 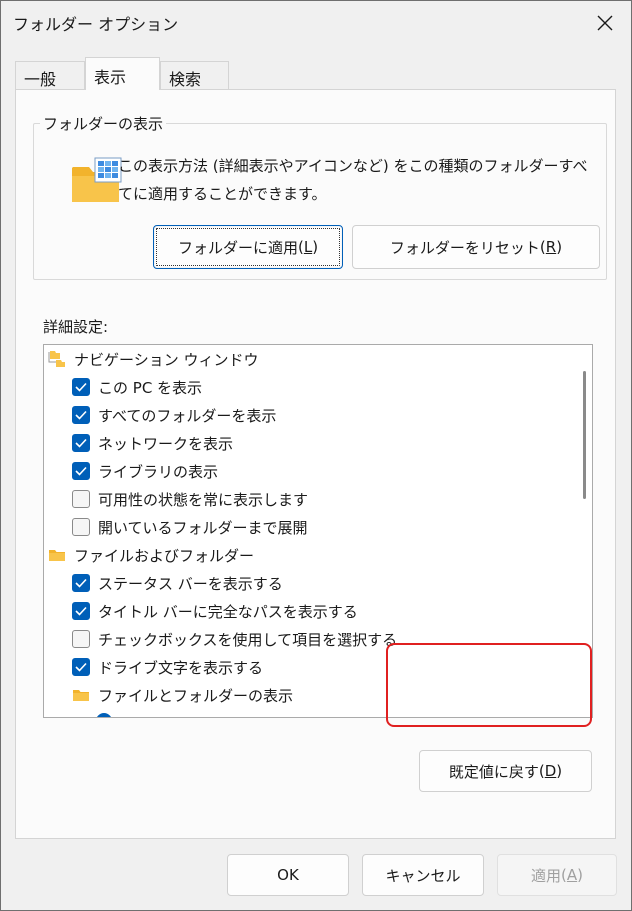 What do you see at coordinates (464, 247) in the screenshot?
I see `reset-folders-label: フォルダーをリセット` at bounding box center [464, 247].